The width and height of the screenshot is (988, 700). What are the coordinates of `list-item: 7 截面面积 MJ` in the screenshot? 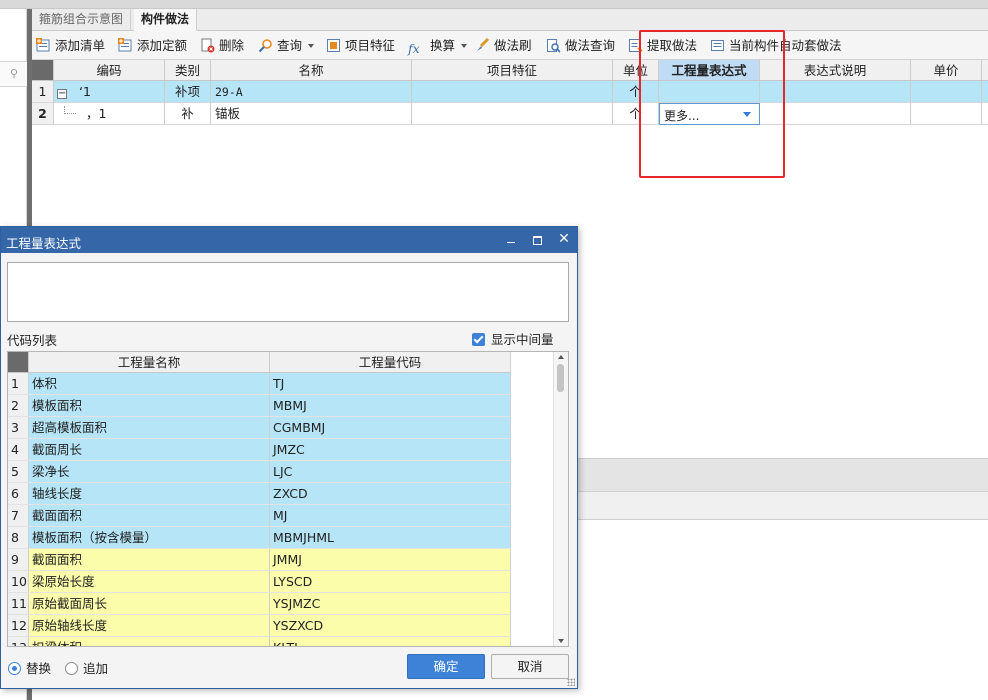 It's located at (259, 516).